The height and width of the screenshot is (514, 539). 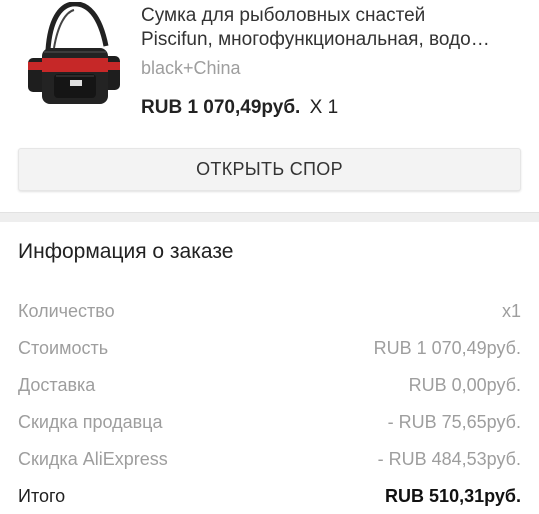 I want to click on order-info-title: Информация о заказе, so click(x=126, y=251).